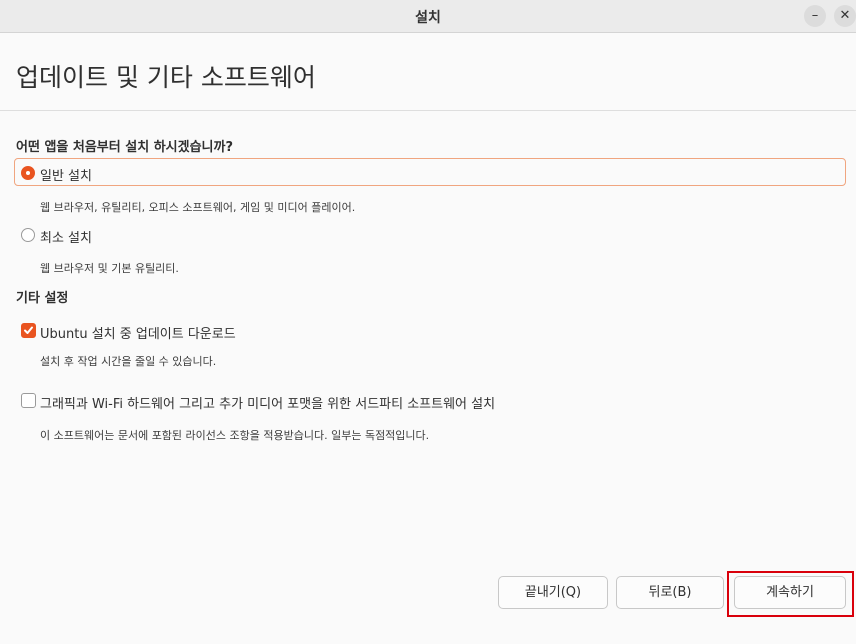 The width and height of the screenshot is (856, 644). Describe the element at coordinates (128, 361) in the screenshot. I see `download-updates-description: 설치 후 작업 시간을 줄일 수 있습니다.` at that location.